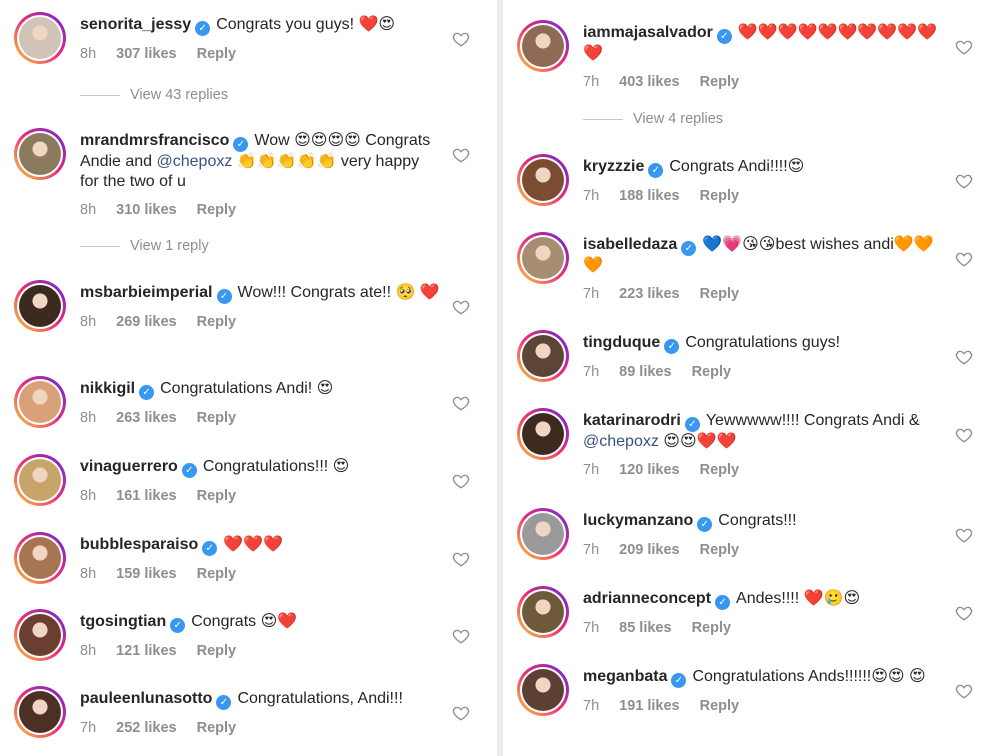 This screenshot has width=1000, height=756. Describe the element at coordinates (647, 598) in the screenshot. I see `comment-username: adrianneconcept` at that location.